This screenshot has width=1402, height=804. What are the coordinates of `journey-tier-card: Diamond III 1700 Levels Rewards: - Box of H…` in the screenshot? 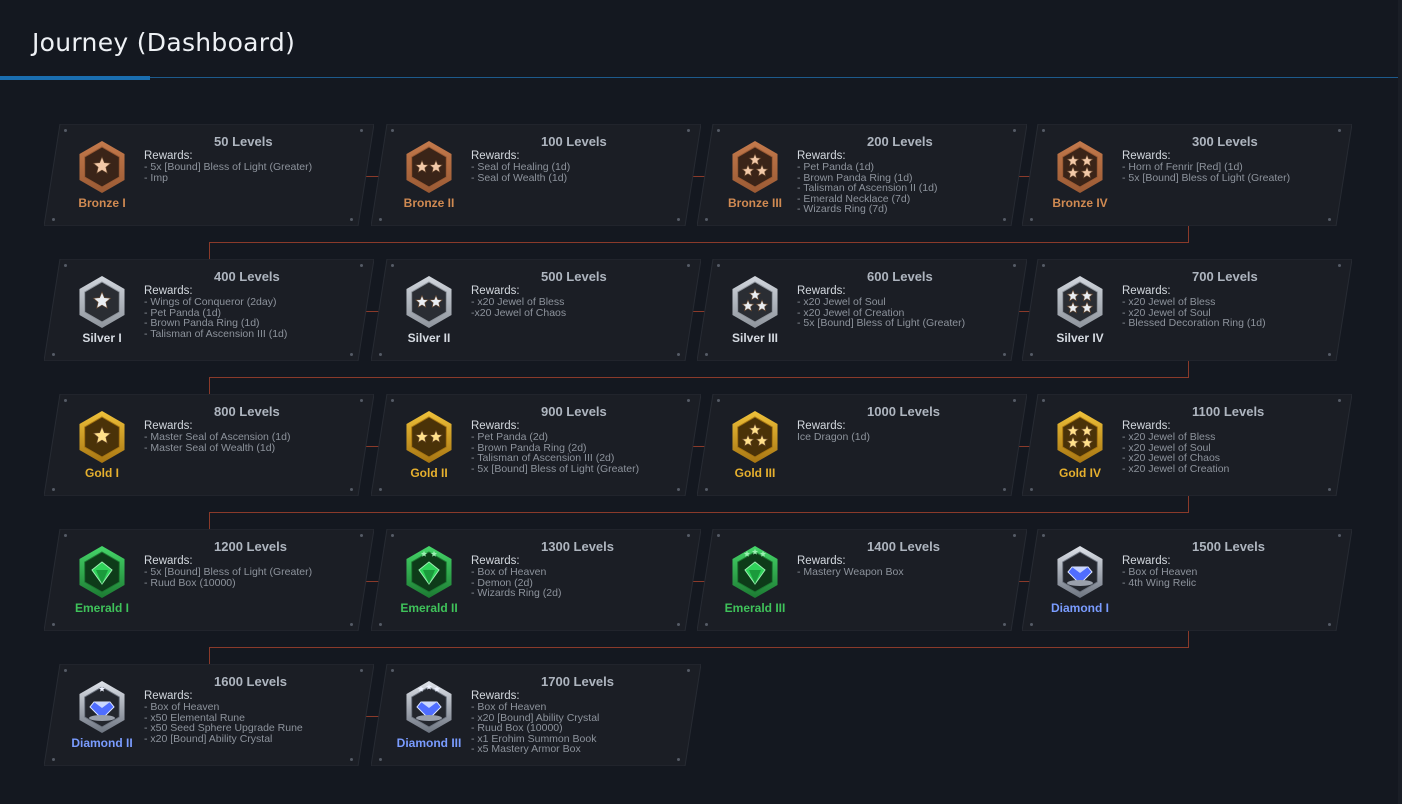 It's located at (536, 715).